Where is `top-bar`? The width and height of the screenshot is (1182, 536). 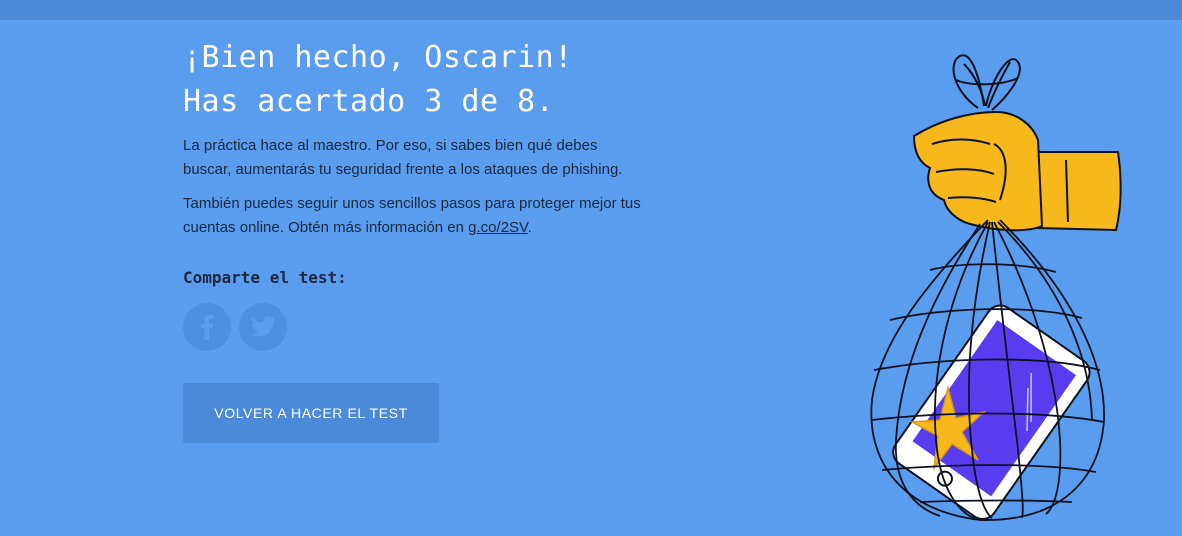
top-bar is located at coordinates (591, 10).